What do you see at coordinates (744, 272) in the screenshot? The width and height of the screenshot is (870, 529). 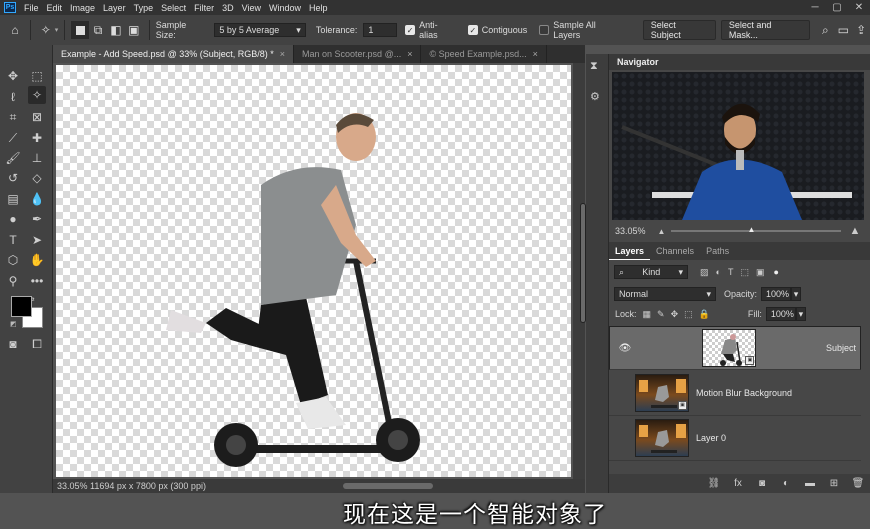 I see `shape-filter-icon: ⬚` at bounding box center [744, 272].